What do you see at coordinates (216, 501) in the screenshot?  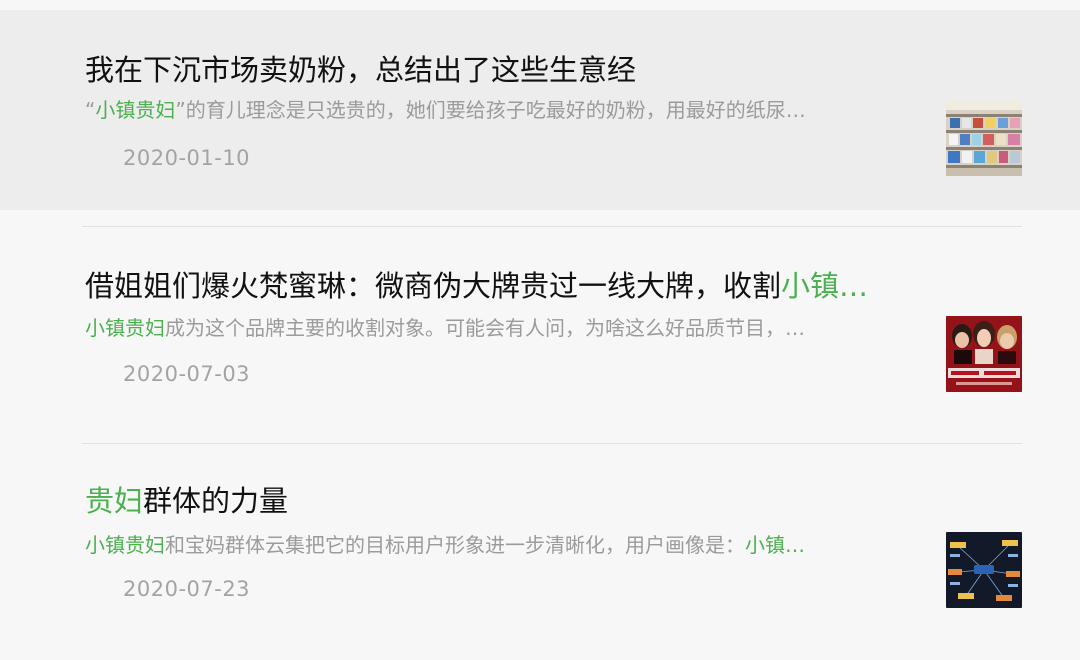 I see `text-segment: 群体的力量` at bounding box center [216, 501].